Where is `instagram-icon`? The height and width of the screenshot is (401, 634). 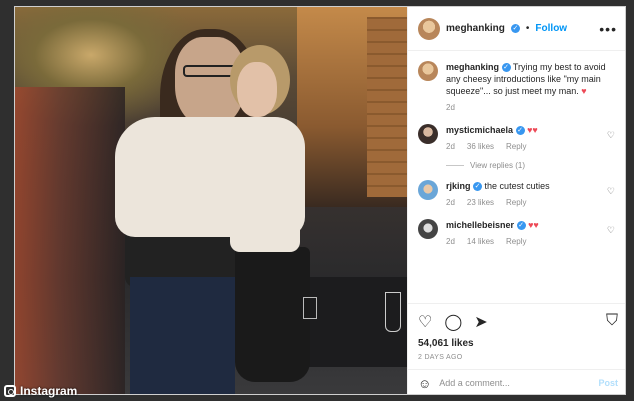
instagram-icon is located at coordinates (10, 391).